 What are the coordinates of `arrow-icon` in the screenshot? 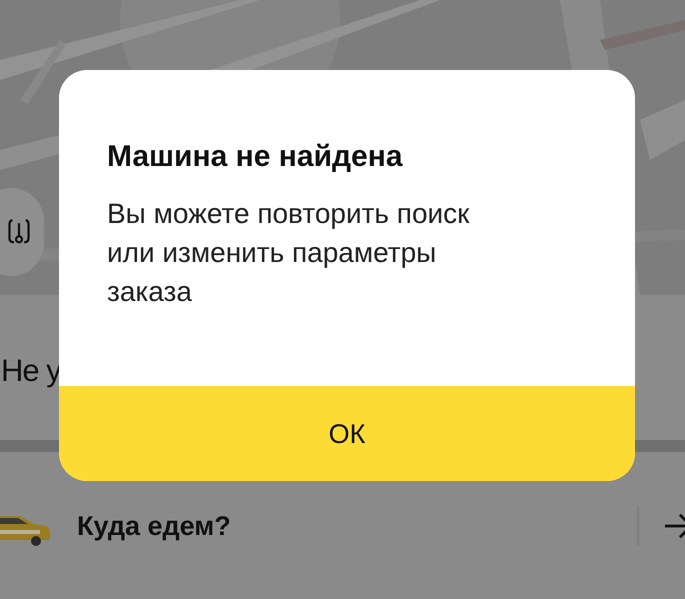 It's located at (675, 526).